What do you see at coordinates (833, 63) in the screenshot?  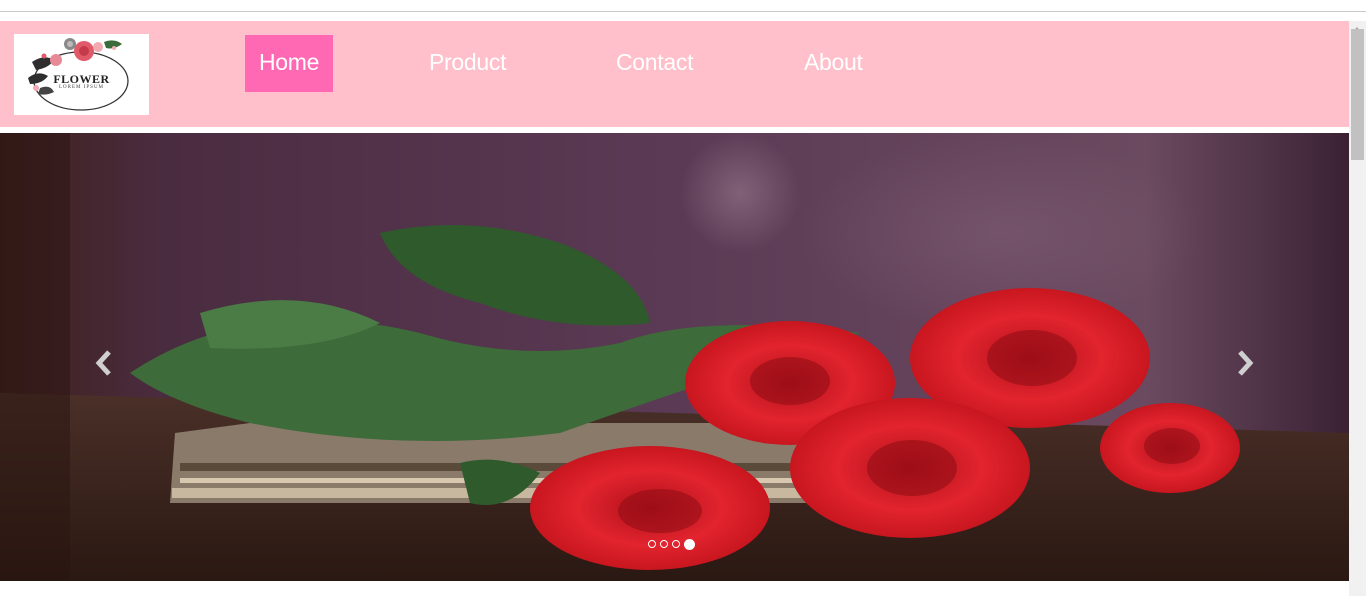 I see `nav-about: About` at bounding box center [833, 63].